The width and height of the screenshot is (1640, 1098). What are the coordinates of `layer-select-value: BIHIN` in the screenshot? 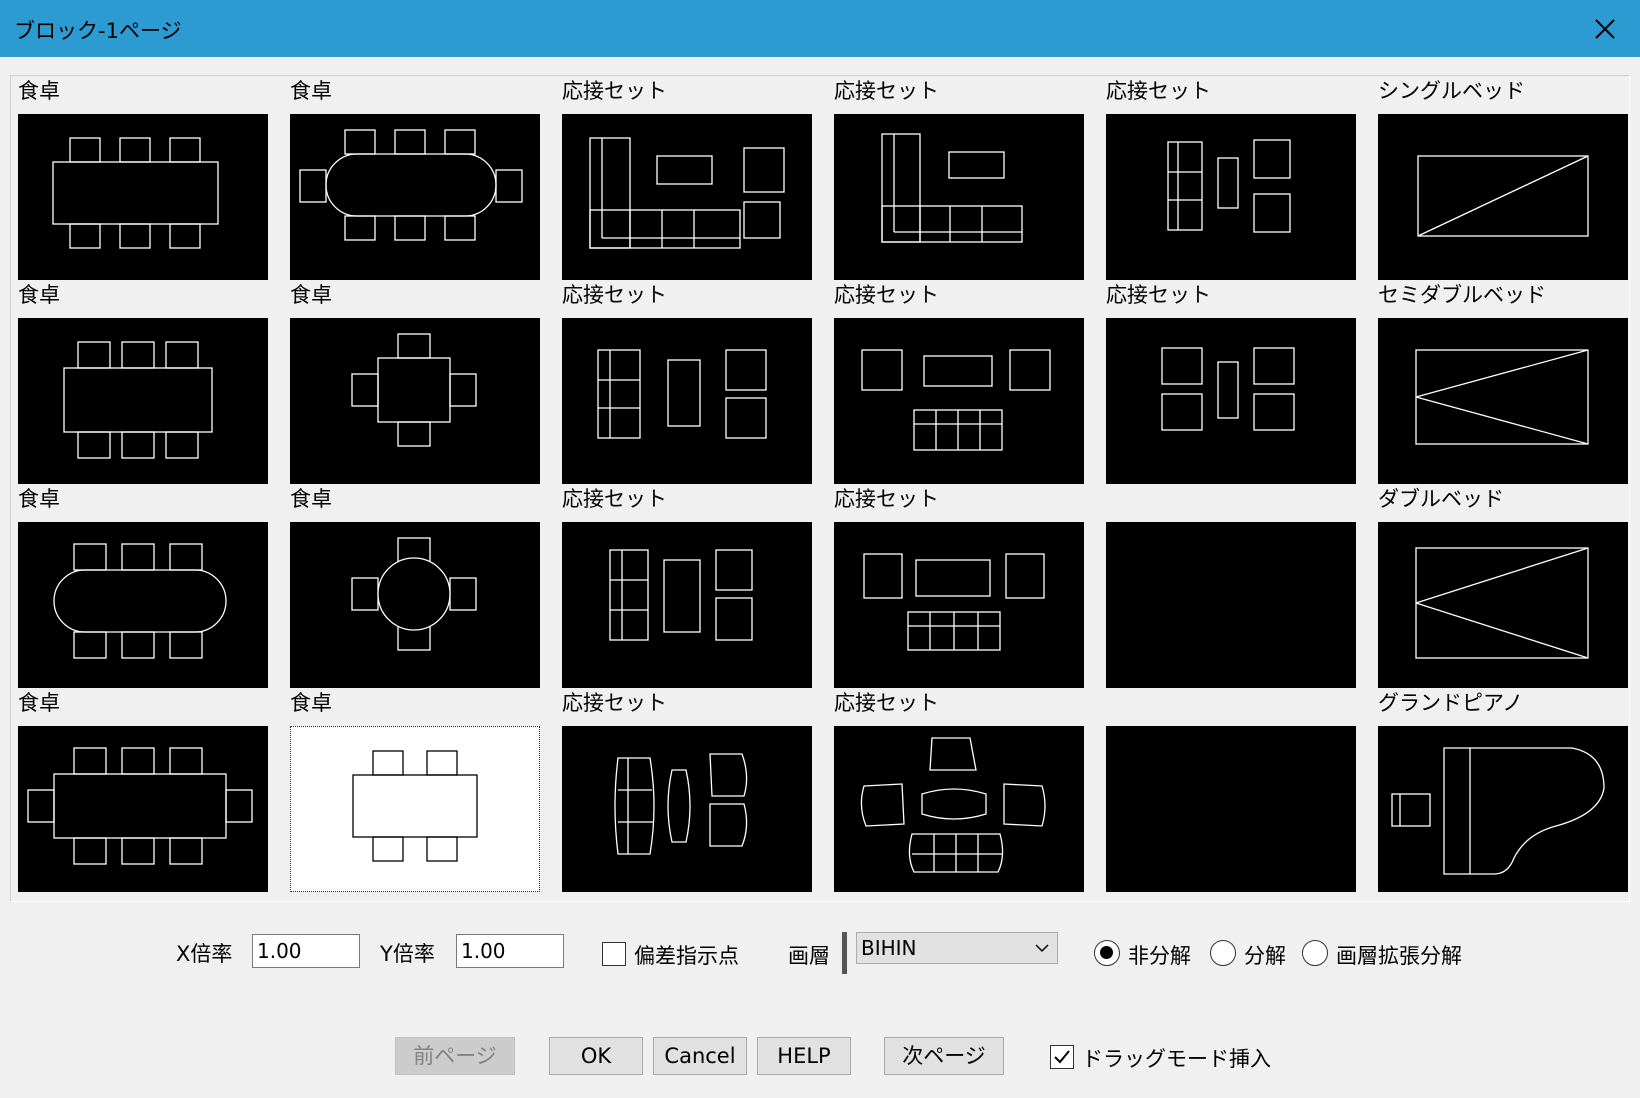 It's located at (889, 948).